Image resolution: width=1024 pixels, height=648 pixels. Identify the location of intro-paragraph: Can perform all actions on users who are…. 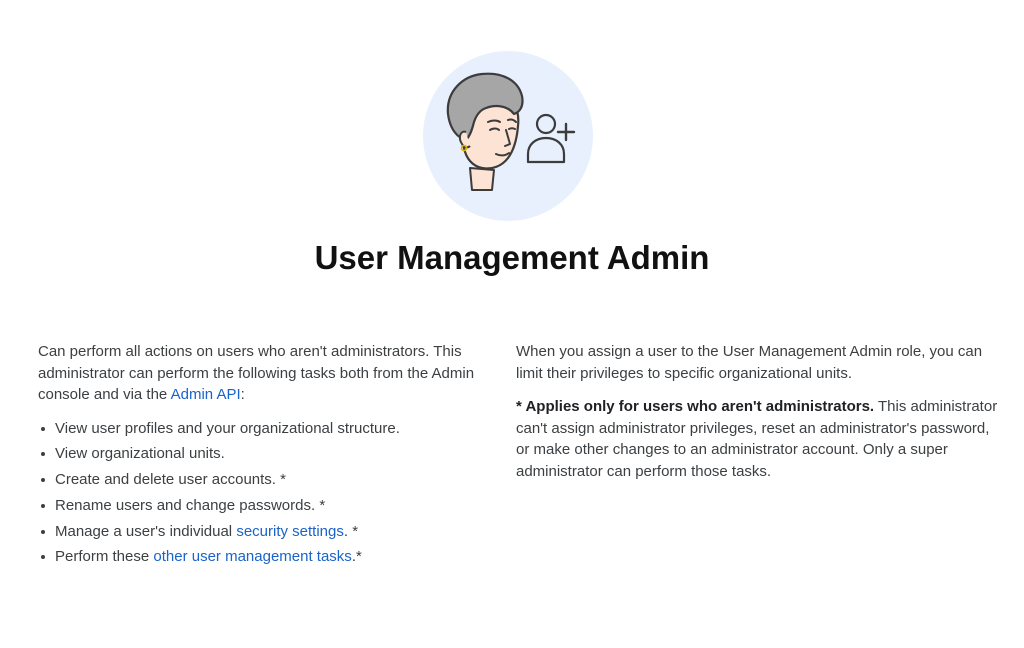
(263, 373).